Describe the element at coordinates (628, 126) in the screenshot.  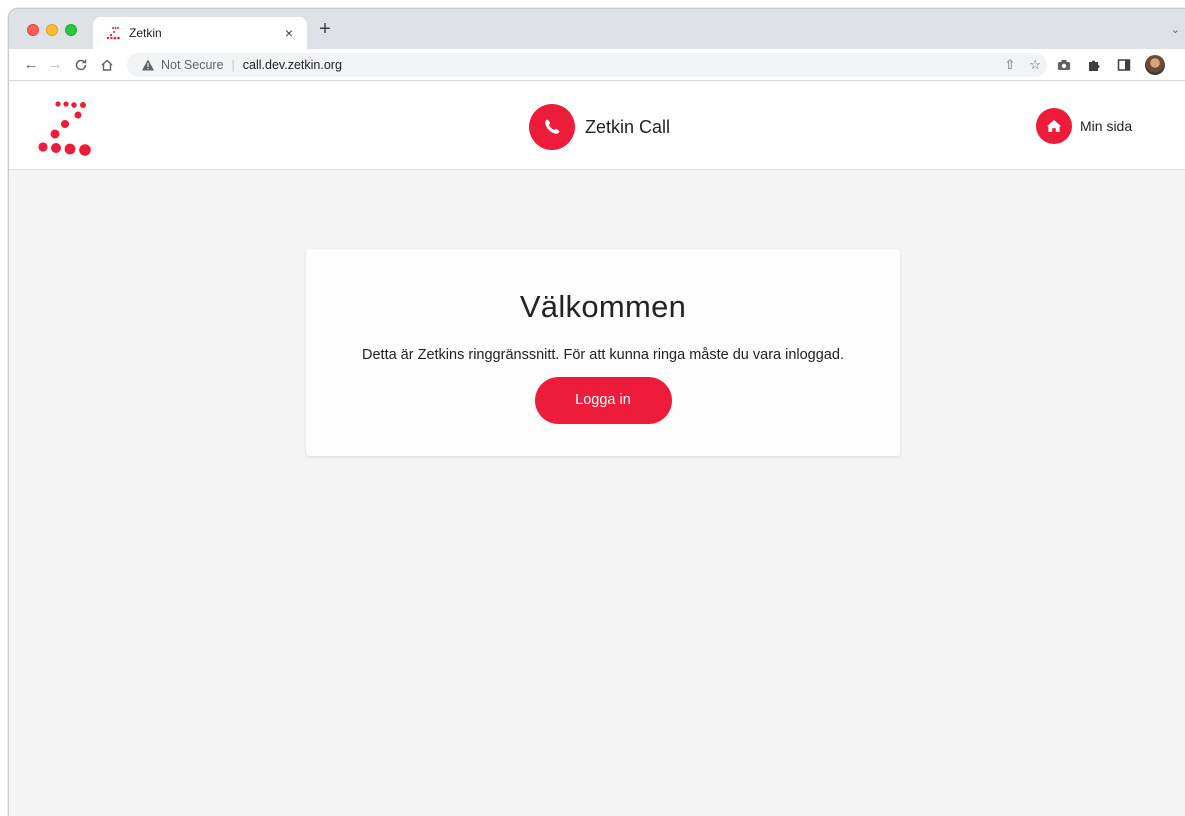
I see `app-title: Zetkin Call` at that location.